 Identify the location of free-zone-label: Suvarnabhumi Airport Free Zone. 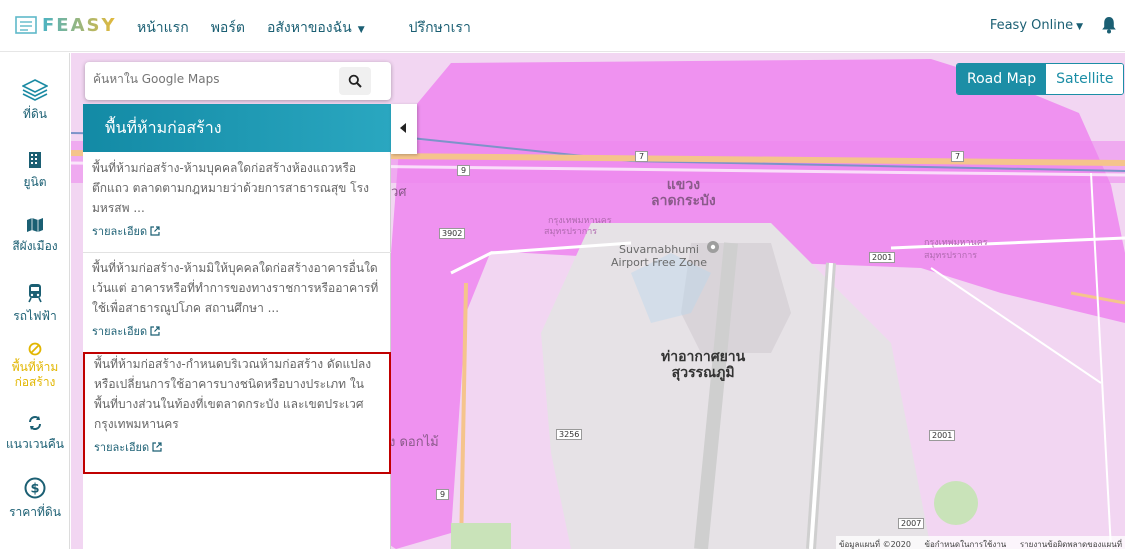
(659, 256).